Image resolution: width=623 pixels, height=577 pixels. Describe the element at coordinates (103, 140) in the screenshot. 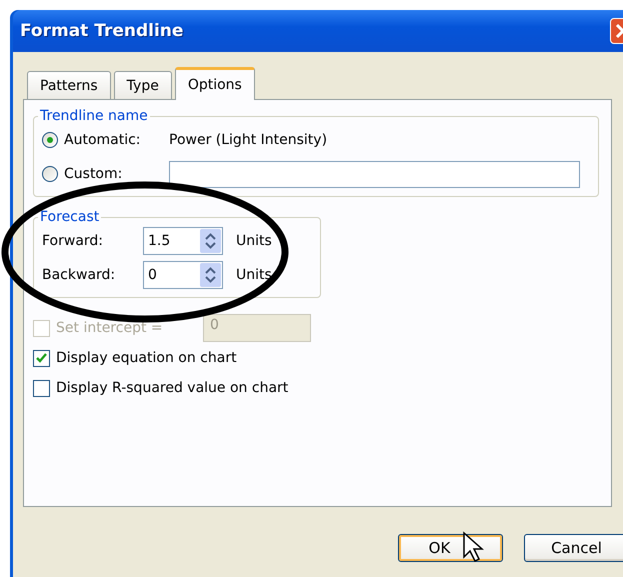

I see `radio-label: Automatic:` at that location.